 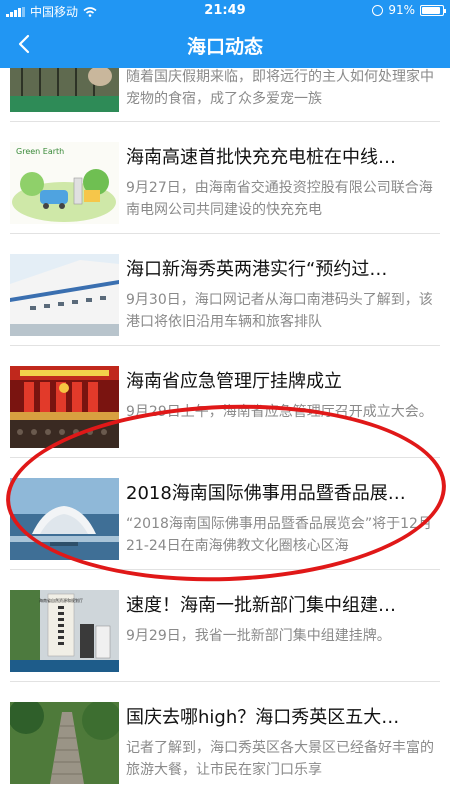 I want to click on green-earth-thumb: Green Earth, so click(x=64, y=183).